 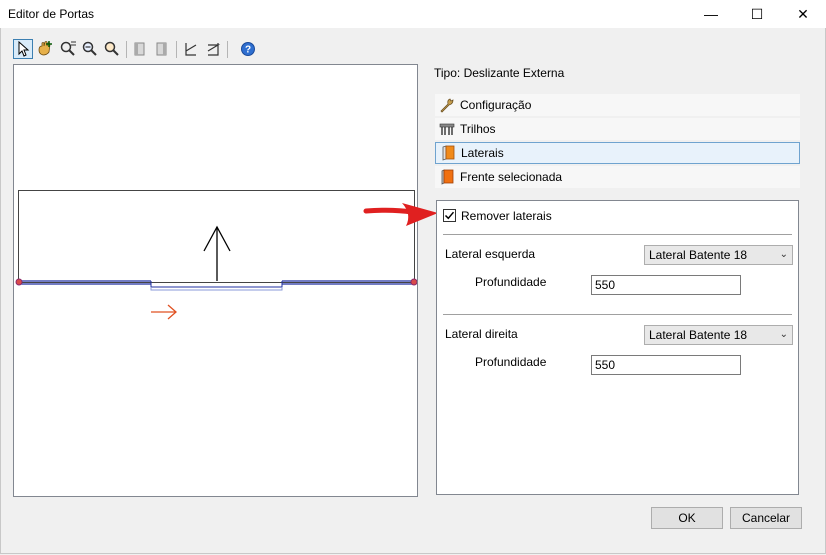 What do you see at coordinates (216, 284) in the screenshot?
I see `center-leaf` at bounding box center [216, 284].